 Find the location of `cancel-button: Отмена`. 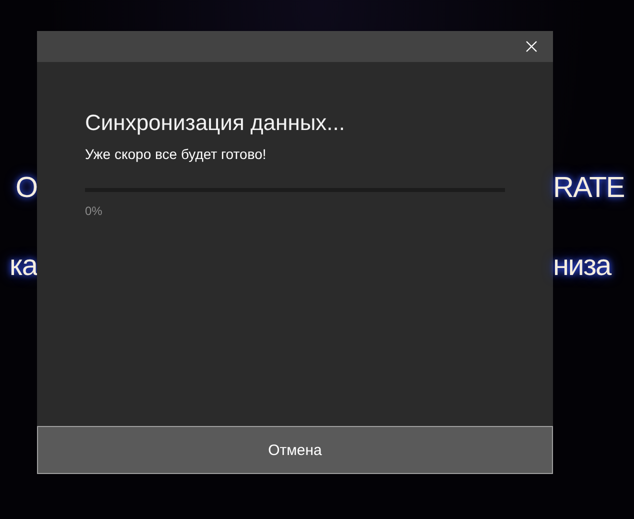

cancel-button: Отмена is located at coordinates (295, 450).